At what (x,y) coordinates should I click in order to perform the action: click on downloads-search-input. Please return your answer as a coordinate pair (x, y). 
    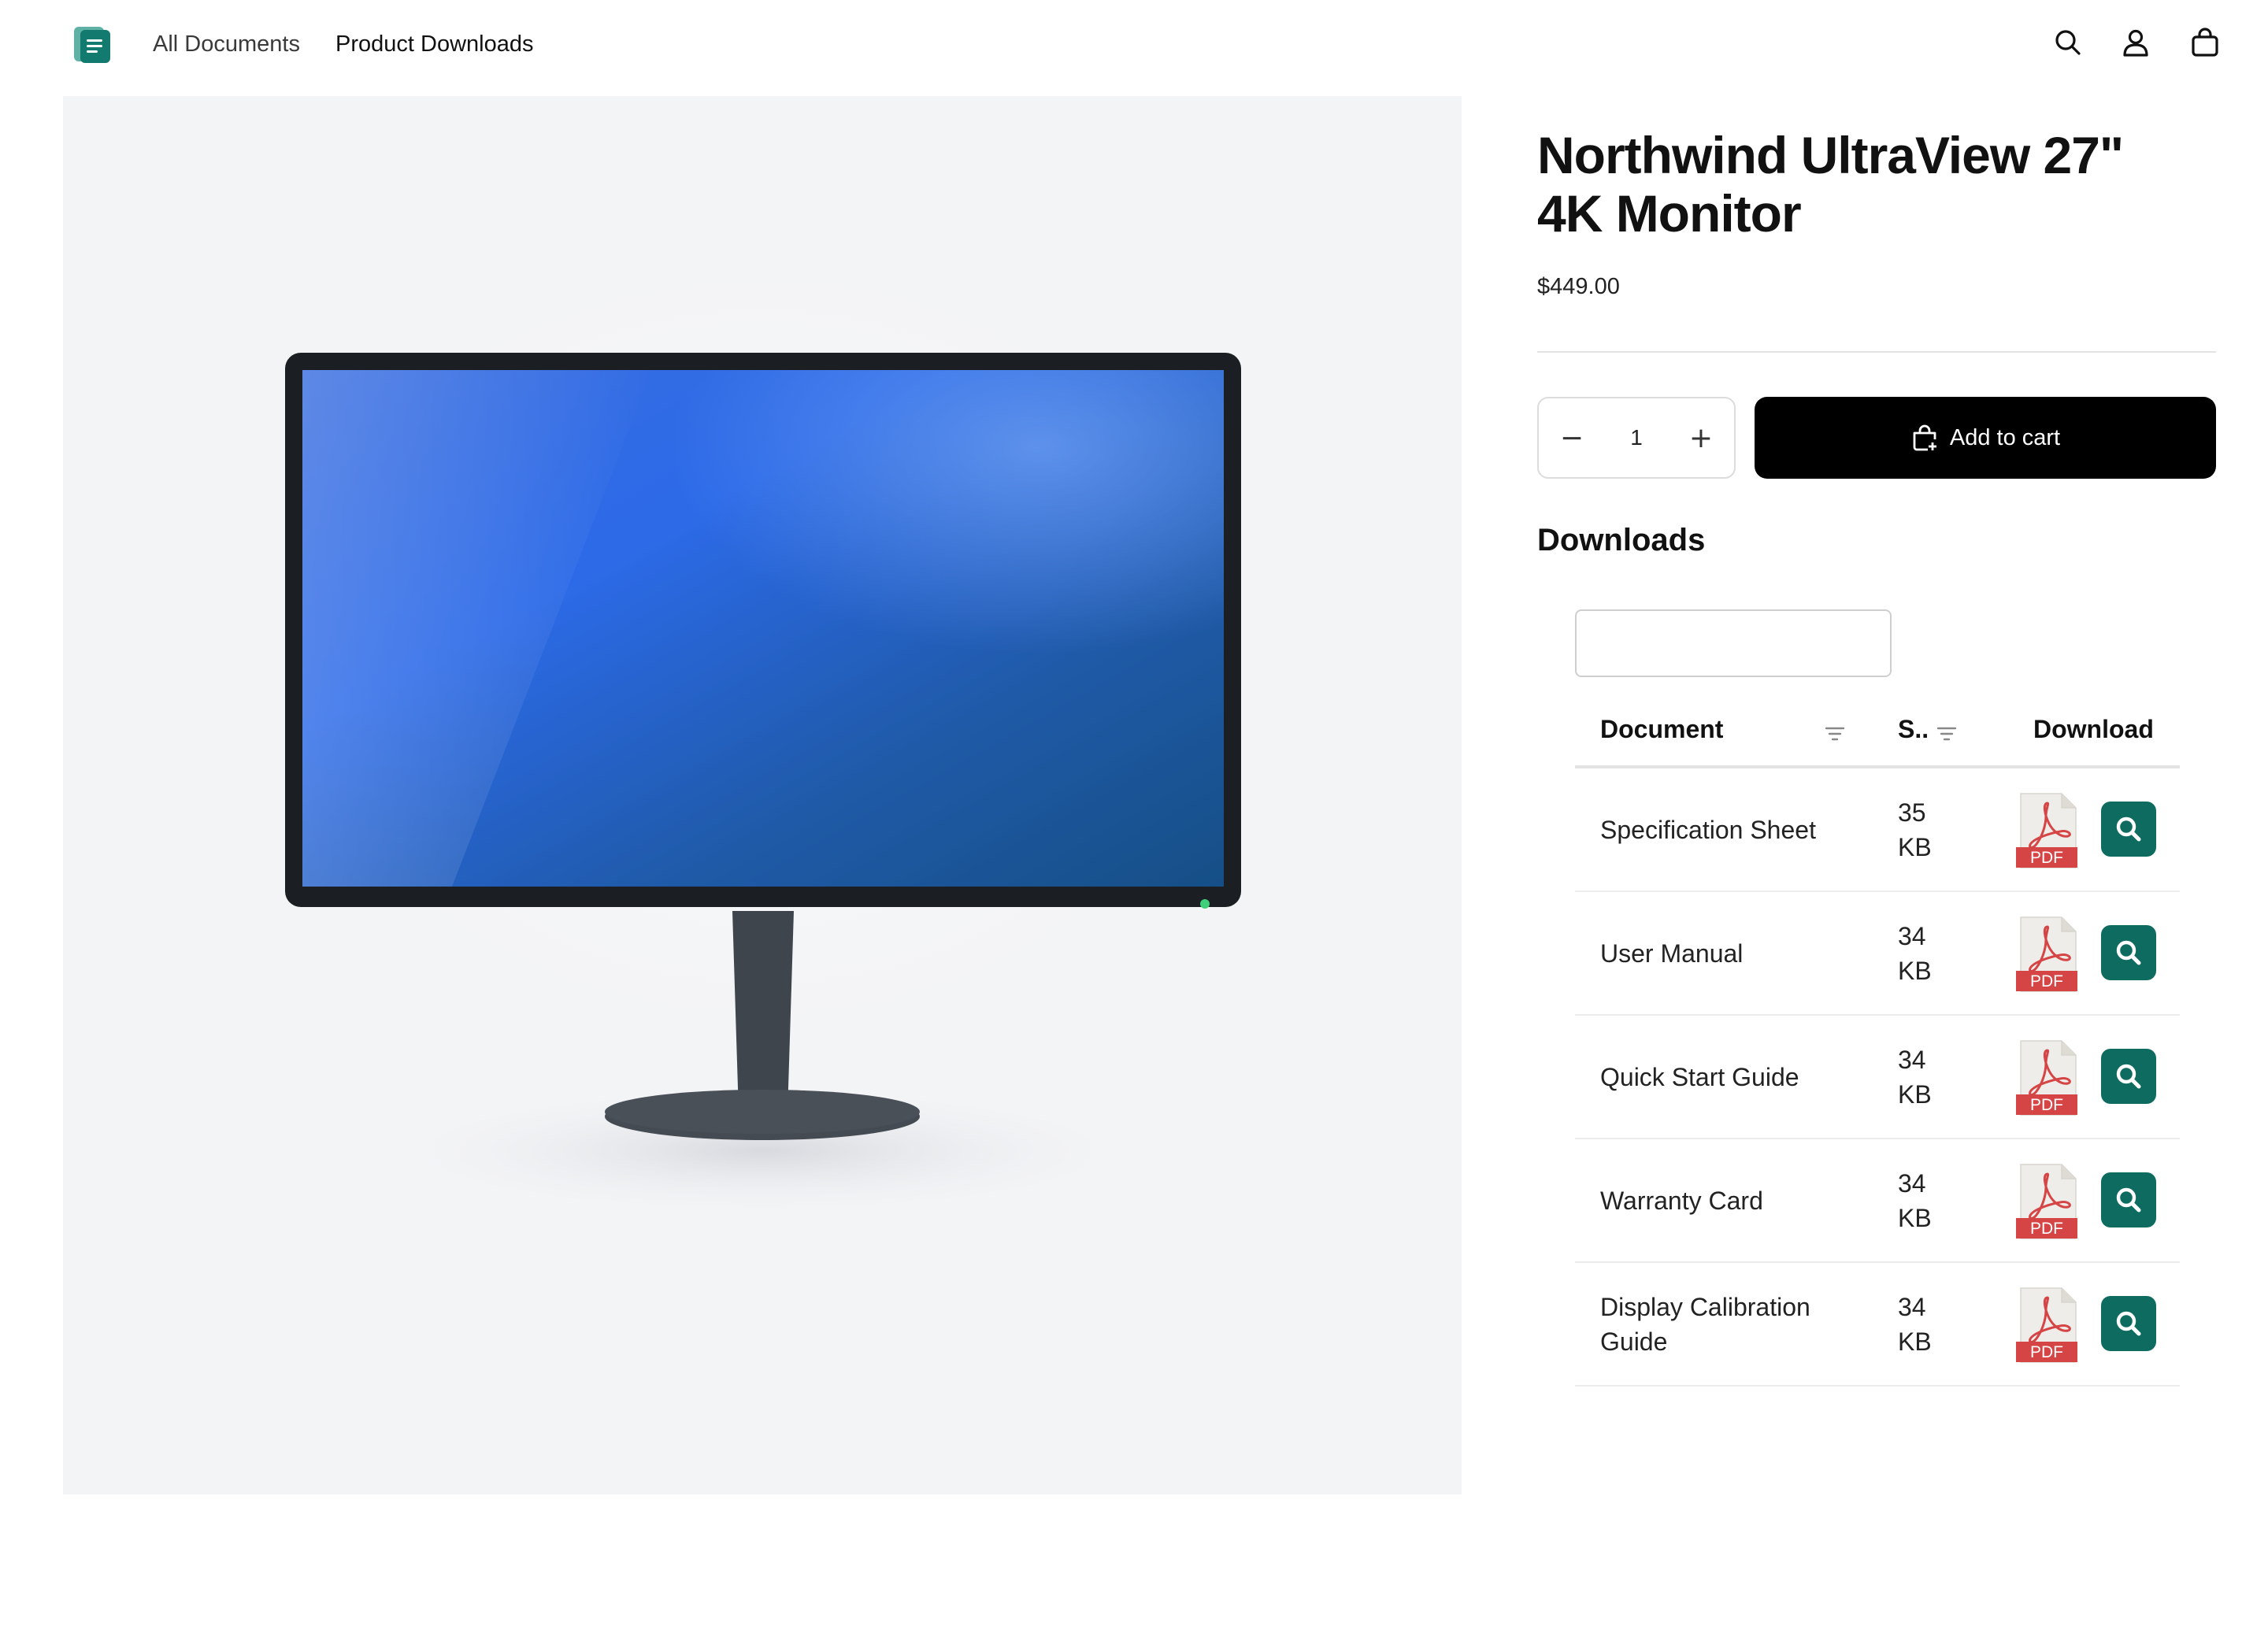
    Looking at the image, I should click on (1764, 643).